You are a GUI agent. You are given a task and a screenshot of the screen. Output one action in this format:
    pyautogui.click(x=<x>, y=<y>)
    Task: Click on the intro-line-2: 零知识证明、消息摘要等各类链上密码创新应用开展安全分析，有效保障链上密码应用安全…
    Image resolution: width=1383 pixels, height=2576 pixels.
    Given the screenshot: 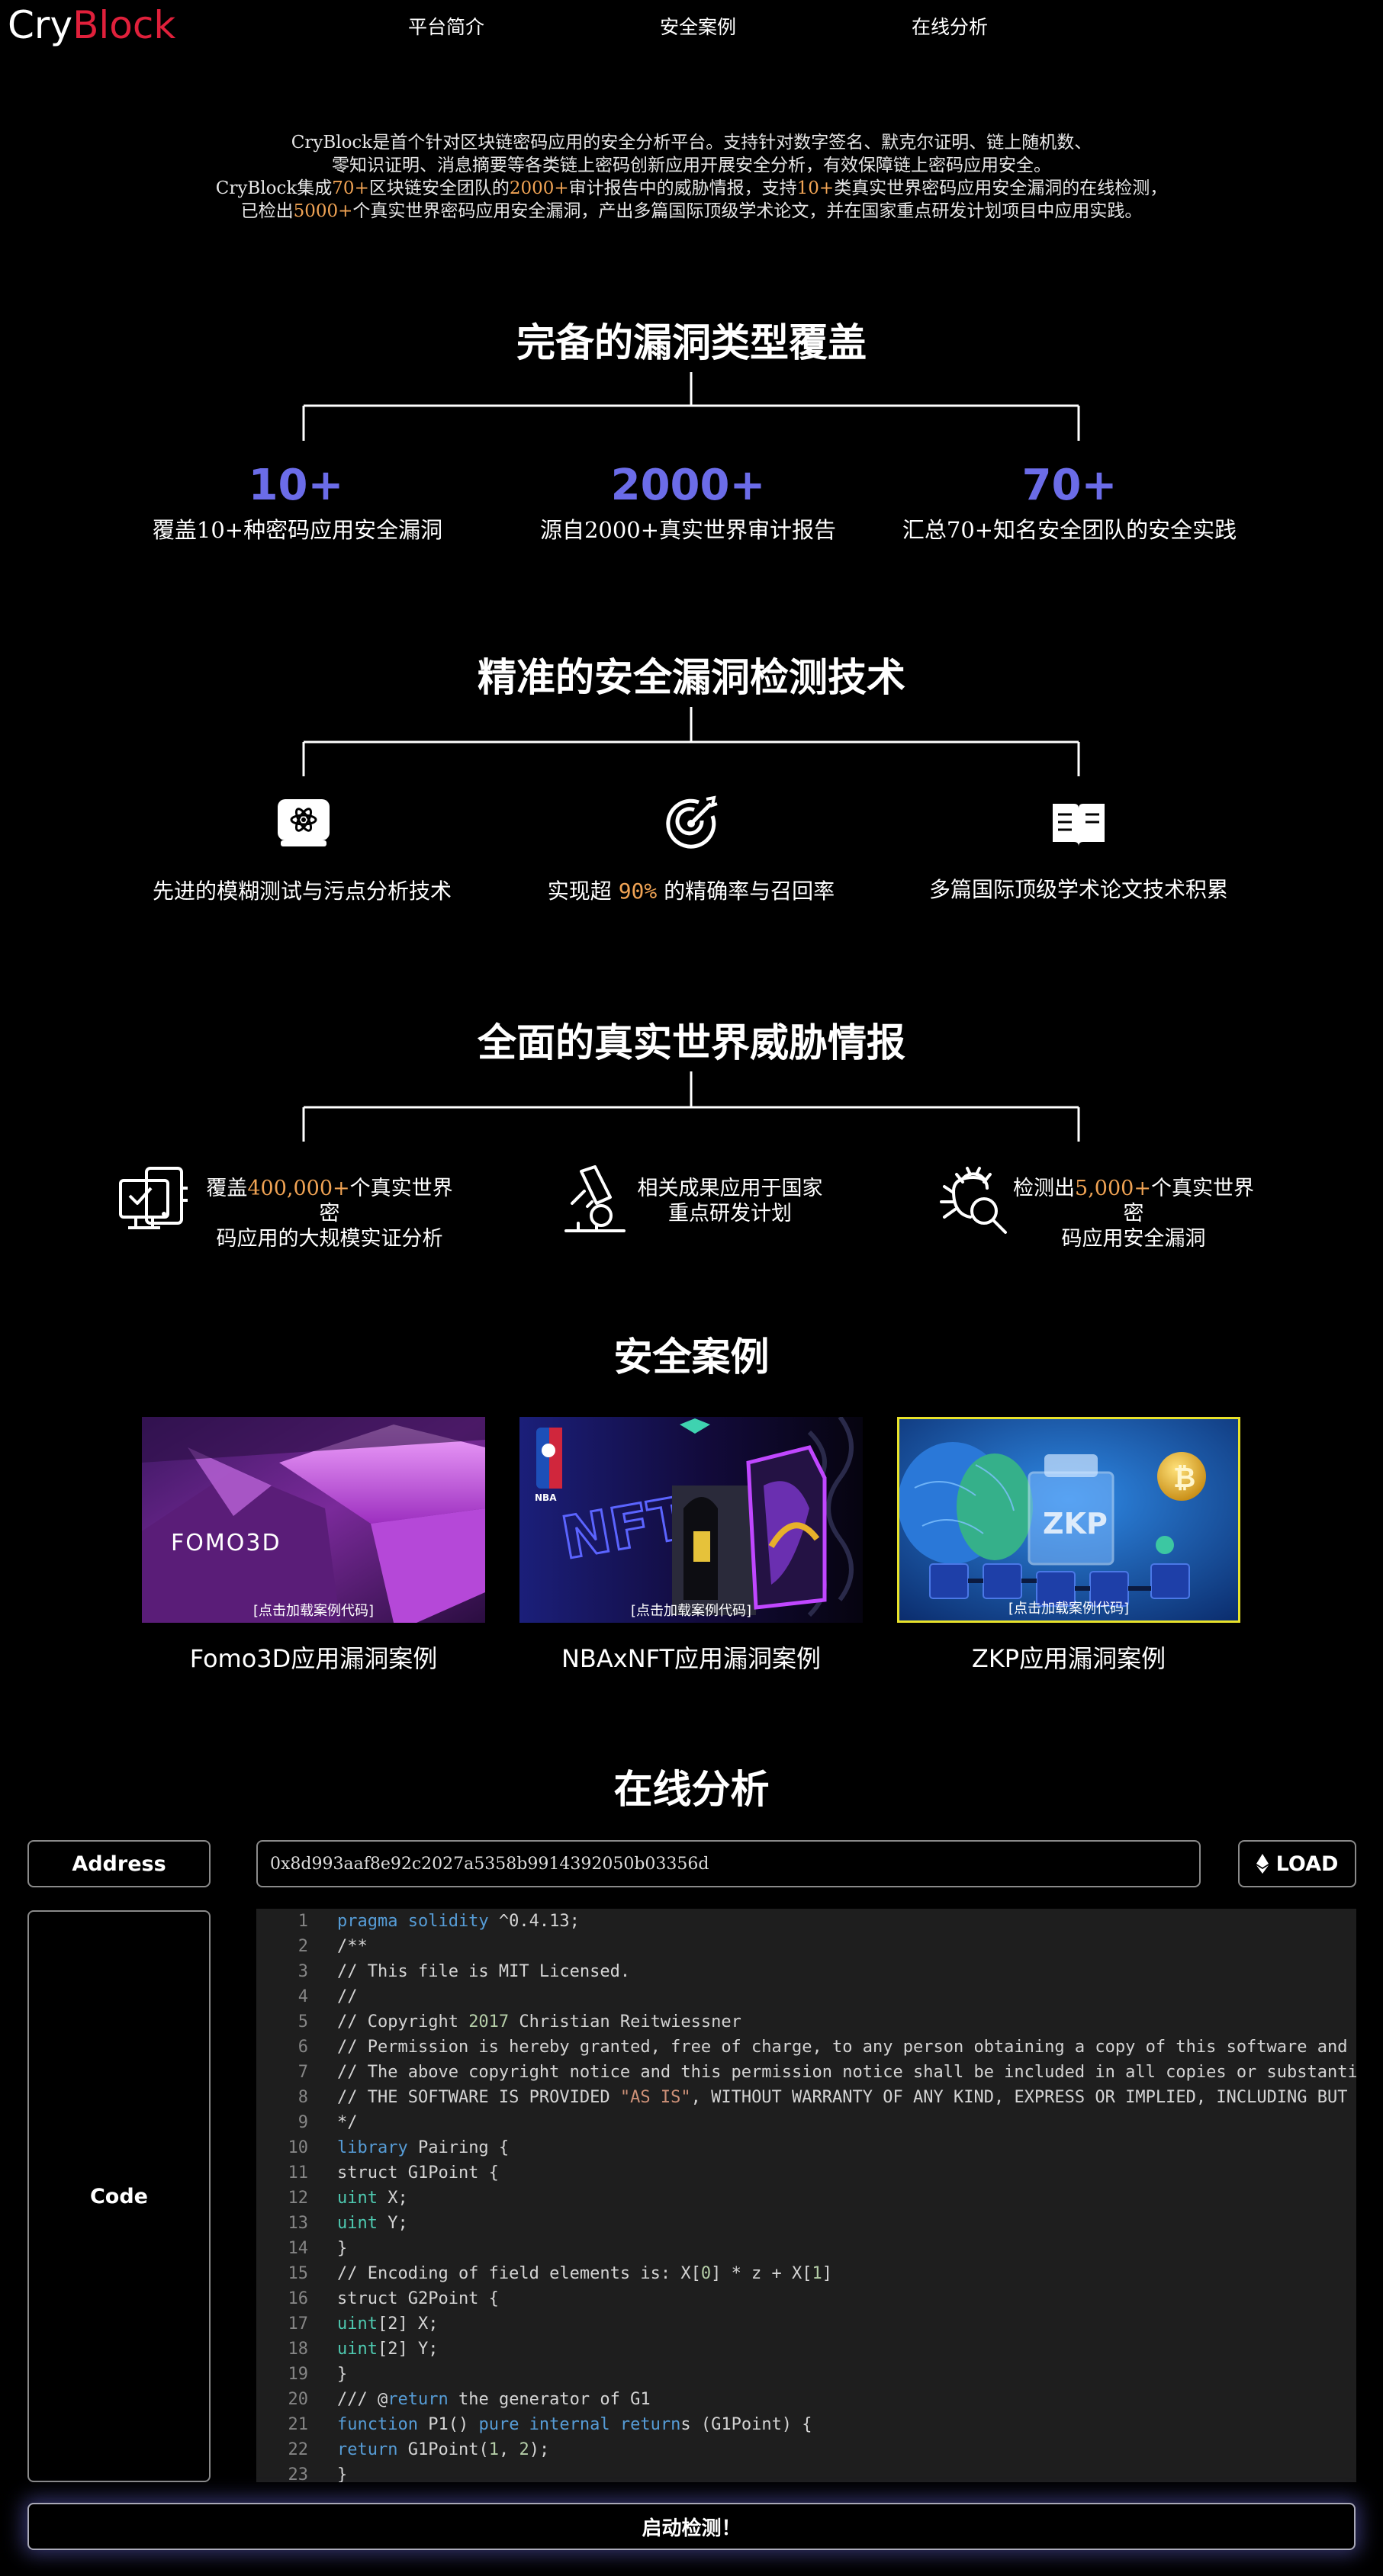 What is the action you would take?
    pyautogui.click(x=691, y=165)
    